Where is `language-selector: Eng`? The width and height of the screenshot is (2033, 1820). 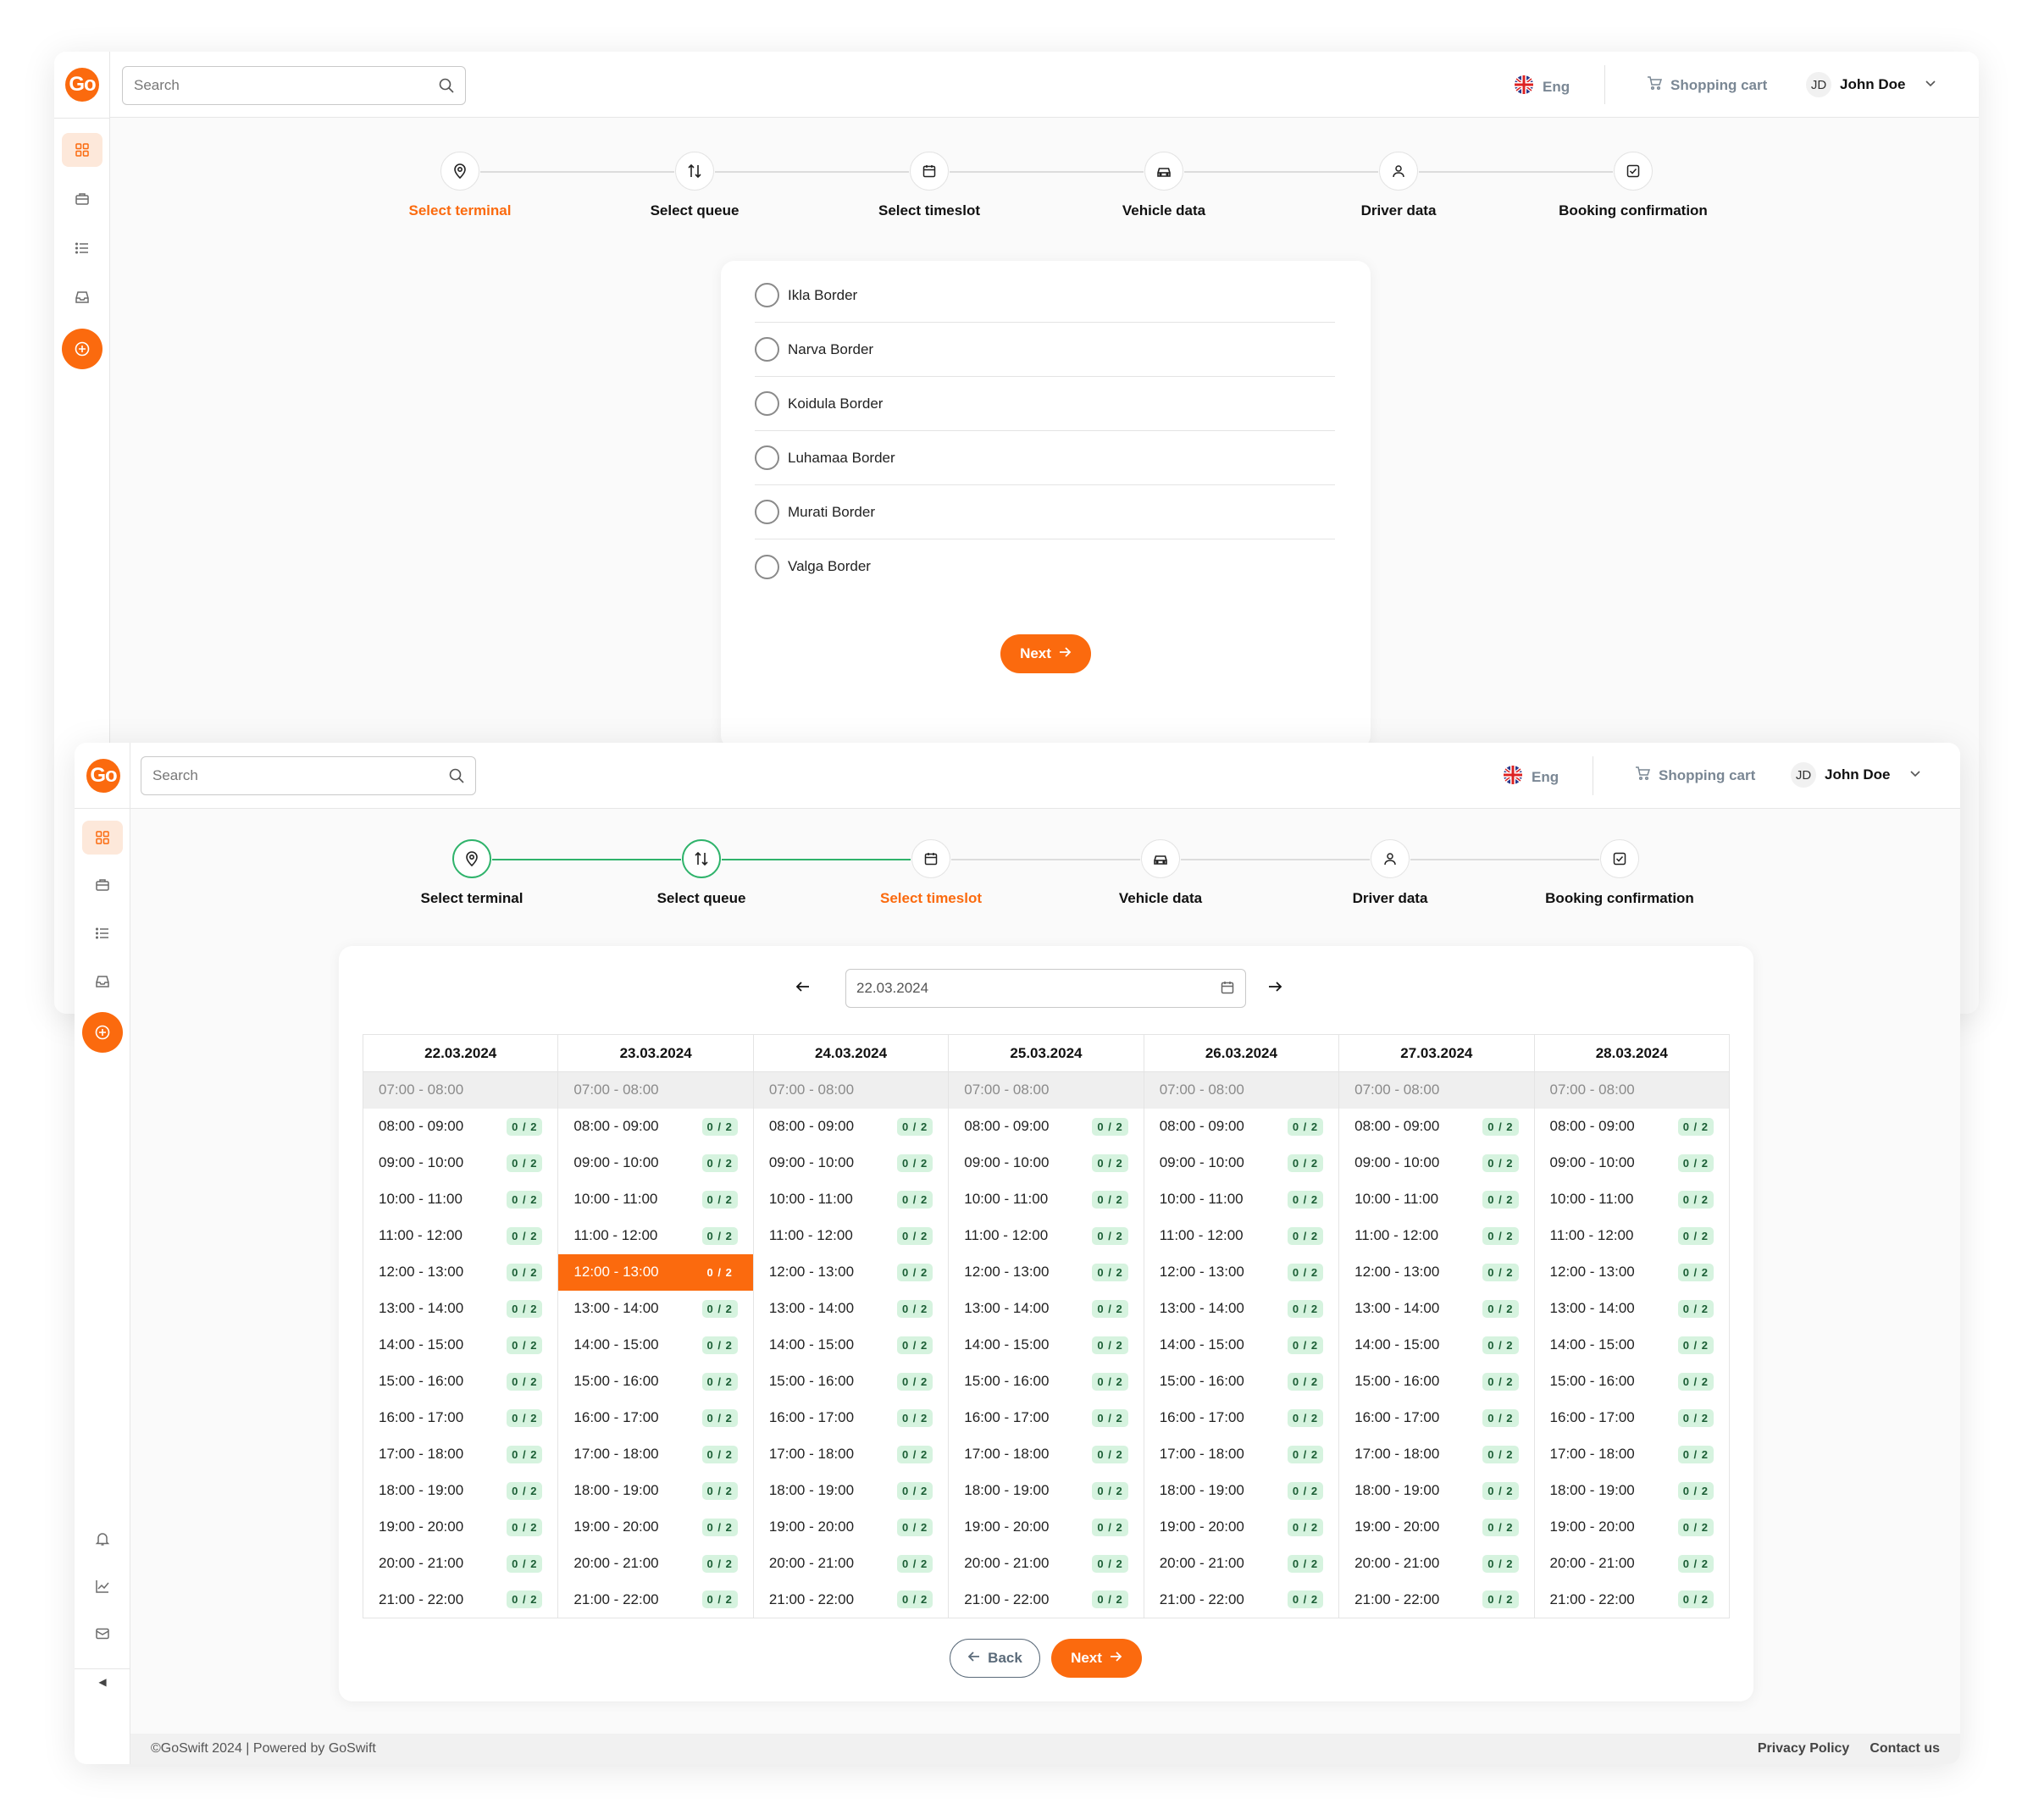
language-selector: Eng is located at coordinates (1531, 777).